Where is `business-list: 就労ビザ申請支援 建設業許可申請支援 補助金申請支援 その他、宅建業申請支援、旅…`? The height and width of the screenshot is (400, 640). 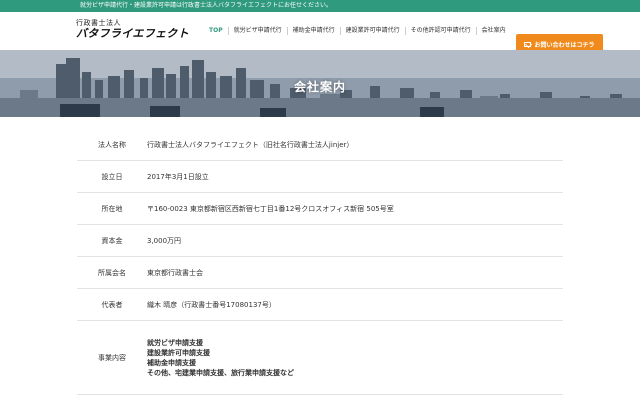
business-list: 就労ビザ申請支援 建設業許可申請支援 補助金申請支援 その他、宅建業申請支援、旅… is located at coordinates (355, 358).